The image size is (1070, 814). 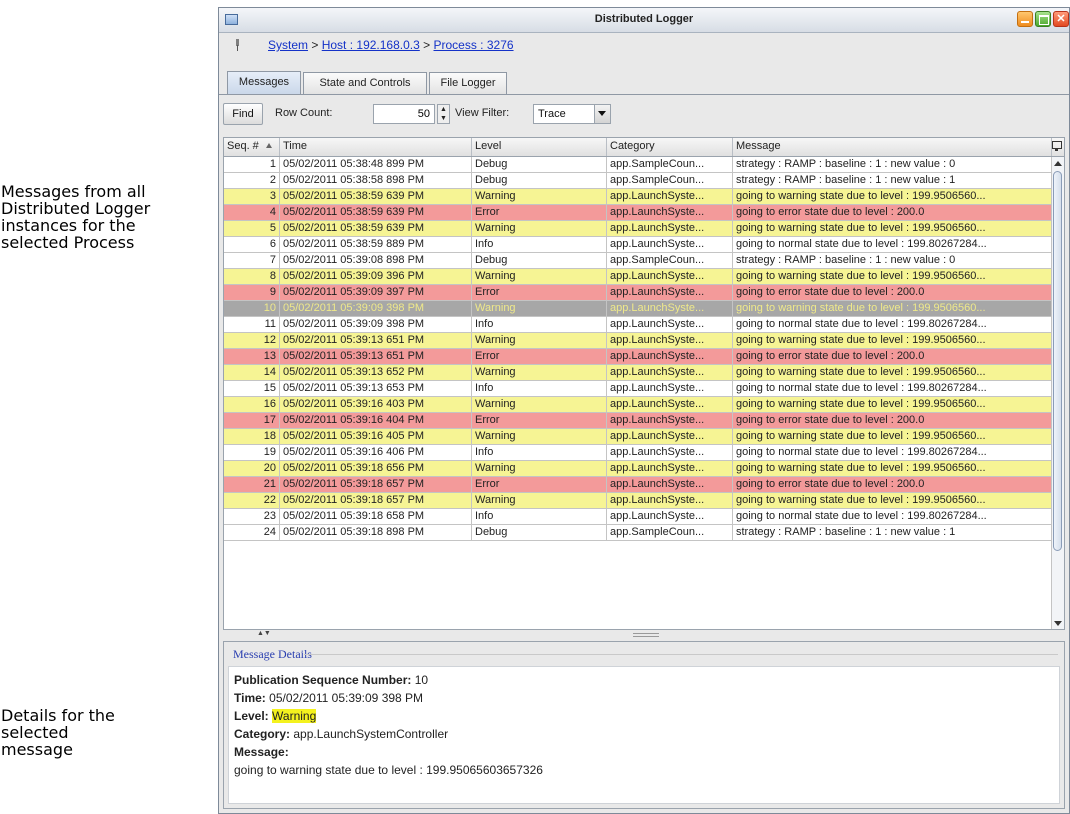 I want to click on column-header-message: Message, so click(x=892, y=147).